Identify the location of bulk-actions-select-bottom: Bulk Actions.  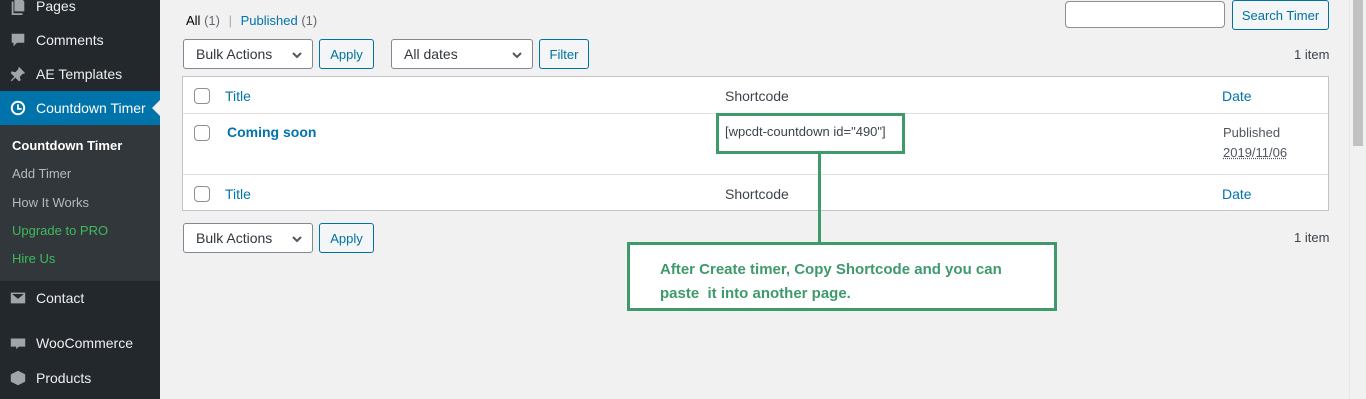
(248, 238).